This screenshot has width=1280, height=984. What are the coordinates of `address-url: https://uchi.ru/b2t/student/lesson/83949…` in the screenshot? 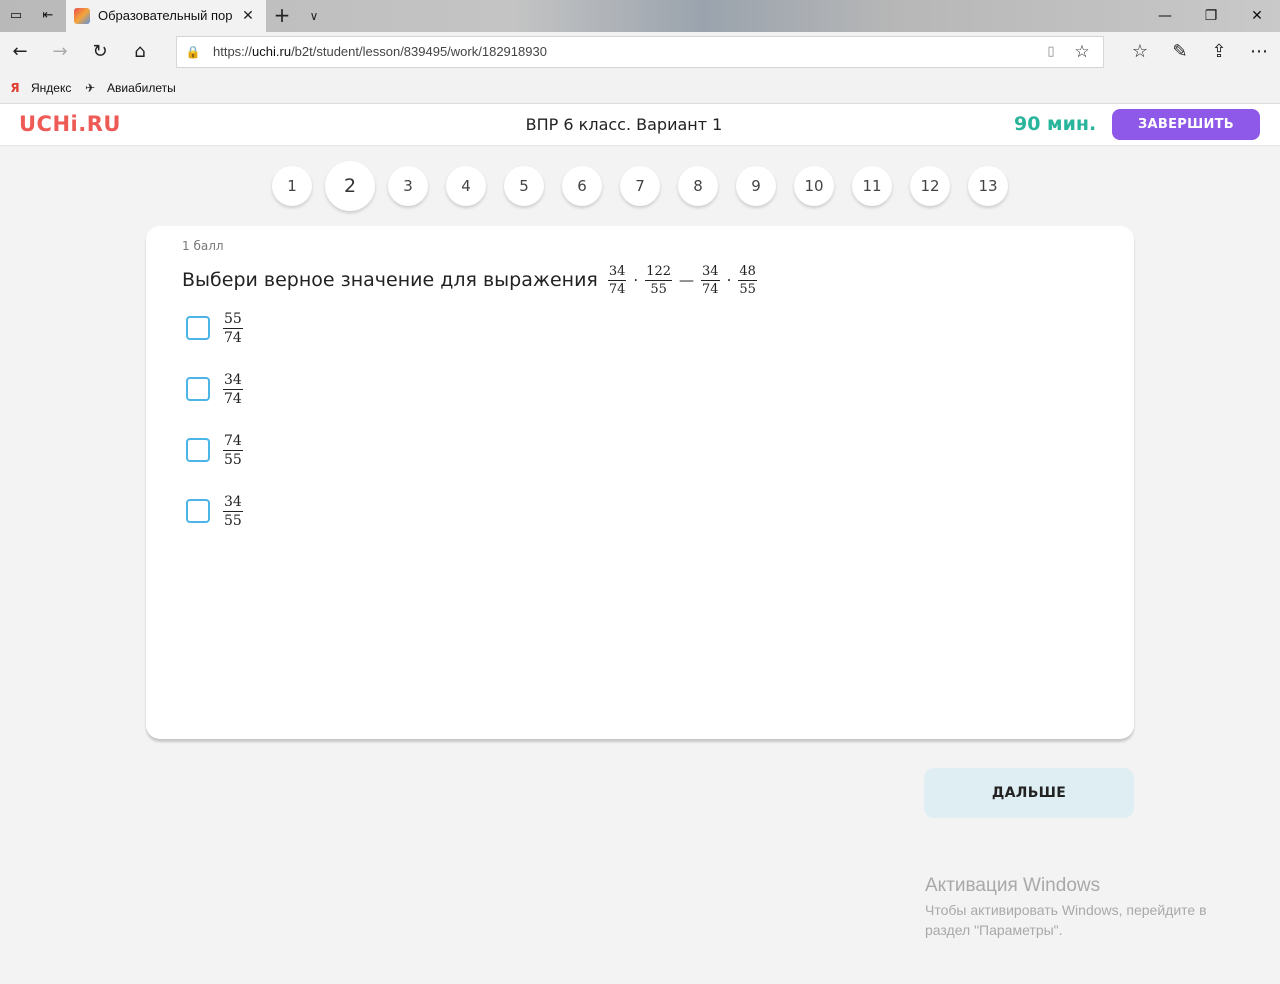 It's located at (380, 52).